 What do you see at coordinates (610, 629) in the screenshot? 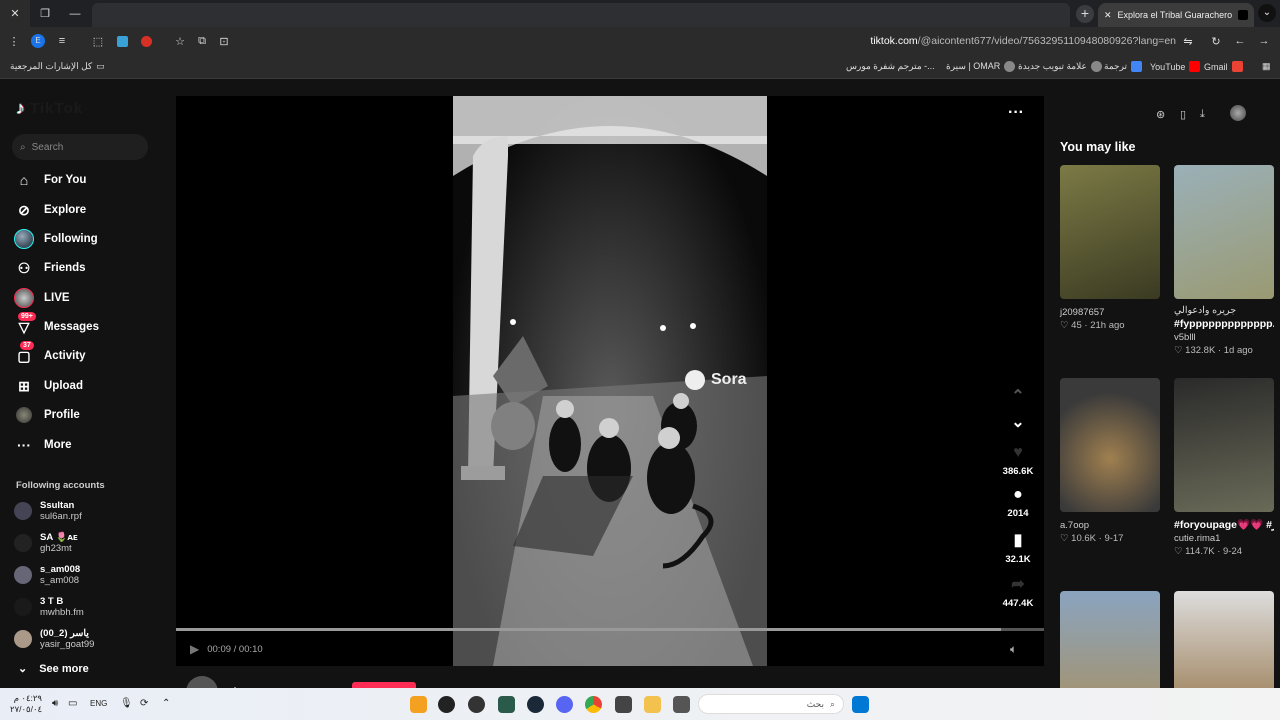
I see `progress-bar` at bounding box center [610, 629].